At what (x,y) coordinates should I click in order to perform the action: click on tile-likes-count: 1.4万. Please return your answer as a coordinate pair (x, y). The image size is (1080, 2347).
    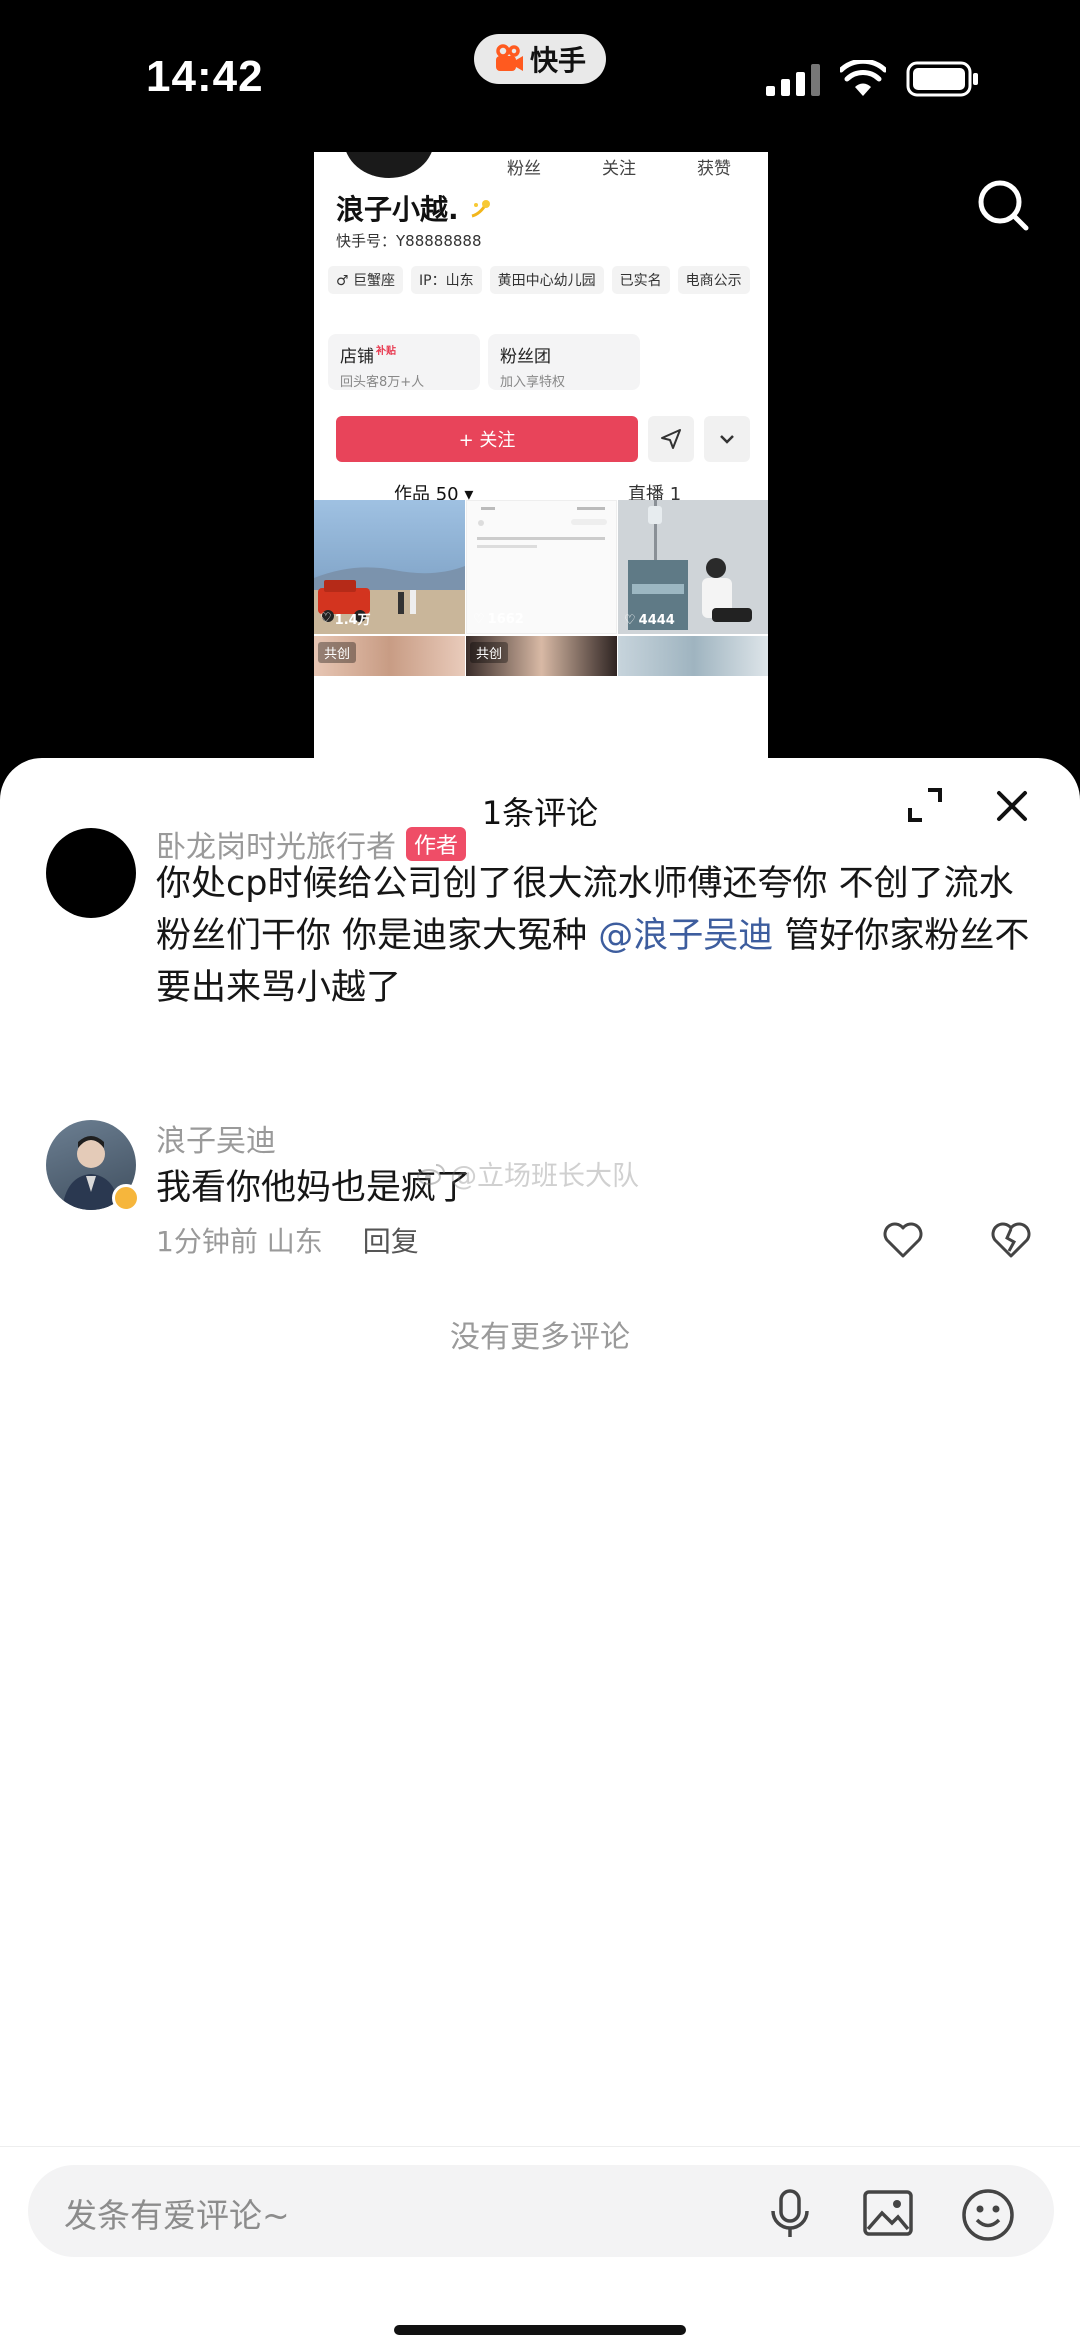
    Looking at the image, I should click on (352, 620).